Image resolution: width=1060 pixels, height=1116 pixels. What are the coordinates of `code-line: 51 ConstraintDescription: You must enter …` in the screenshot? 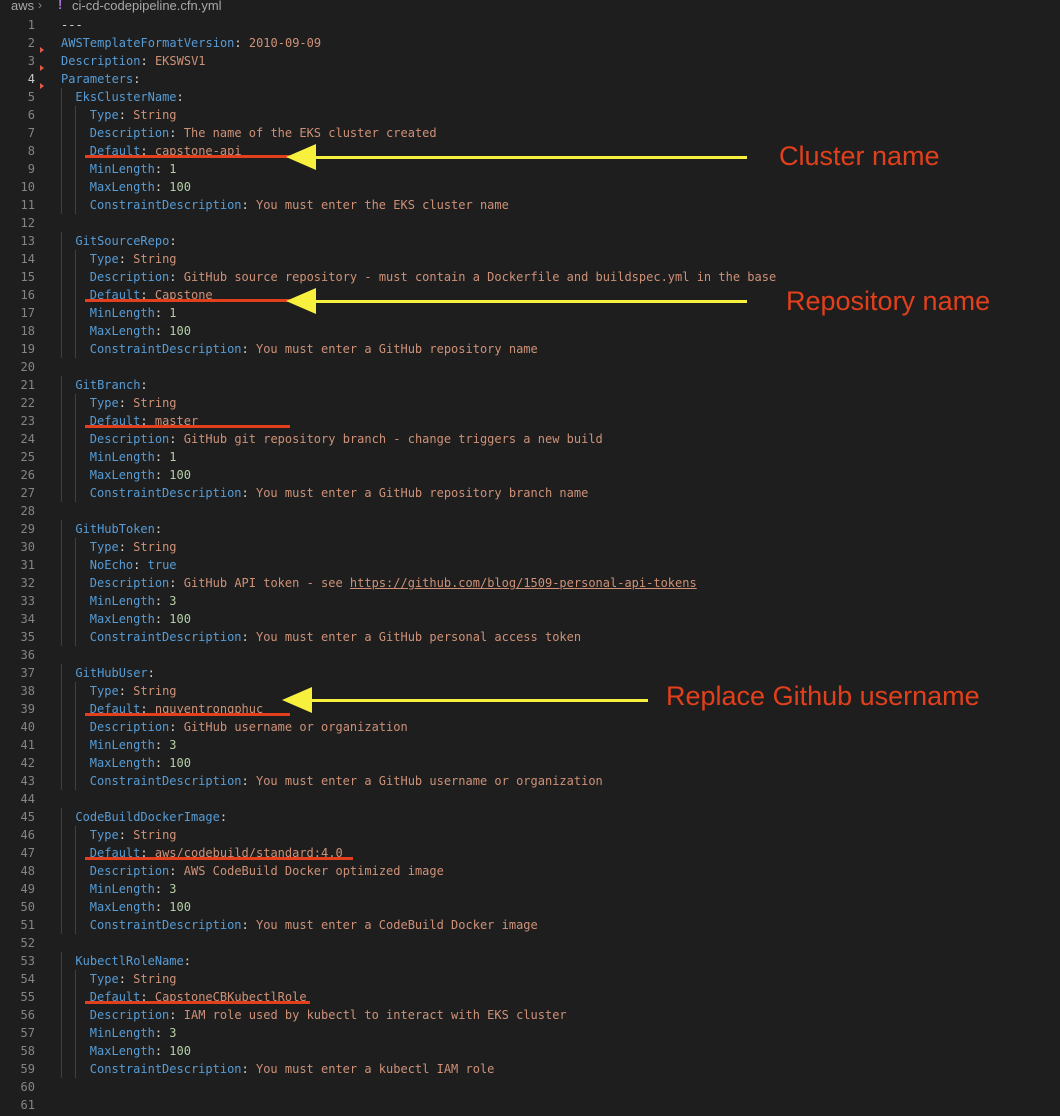 It's located at (530, 925).